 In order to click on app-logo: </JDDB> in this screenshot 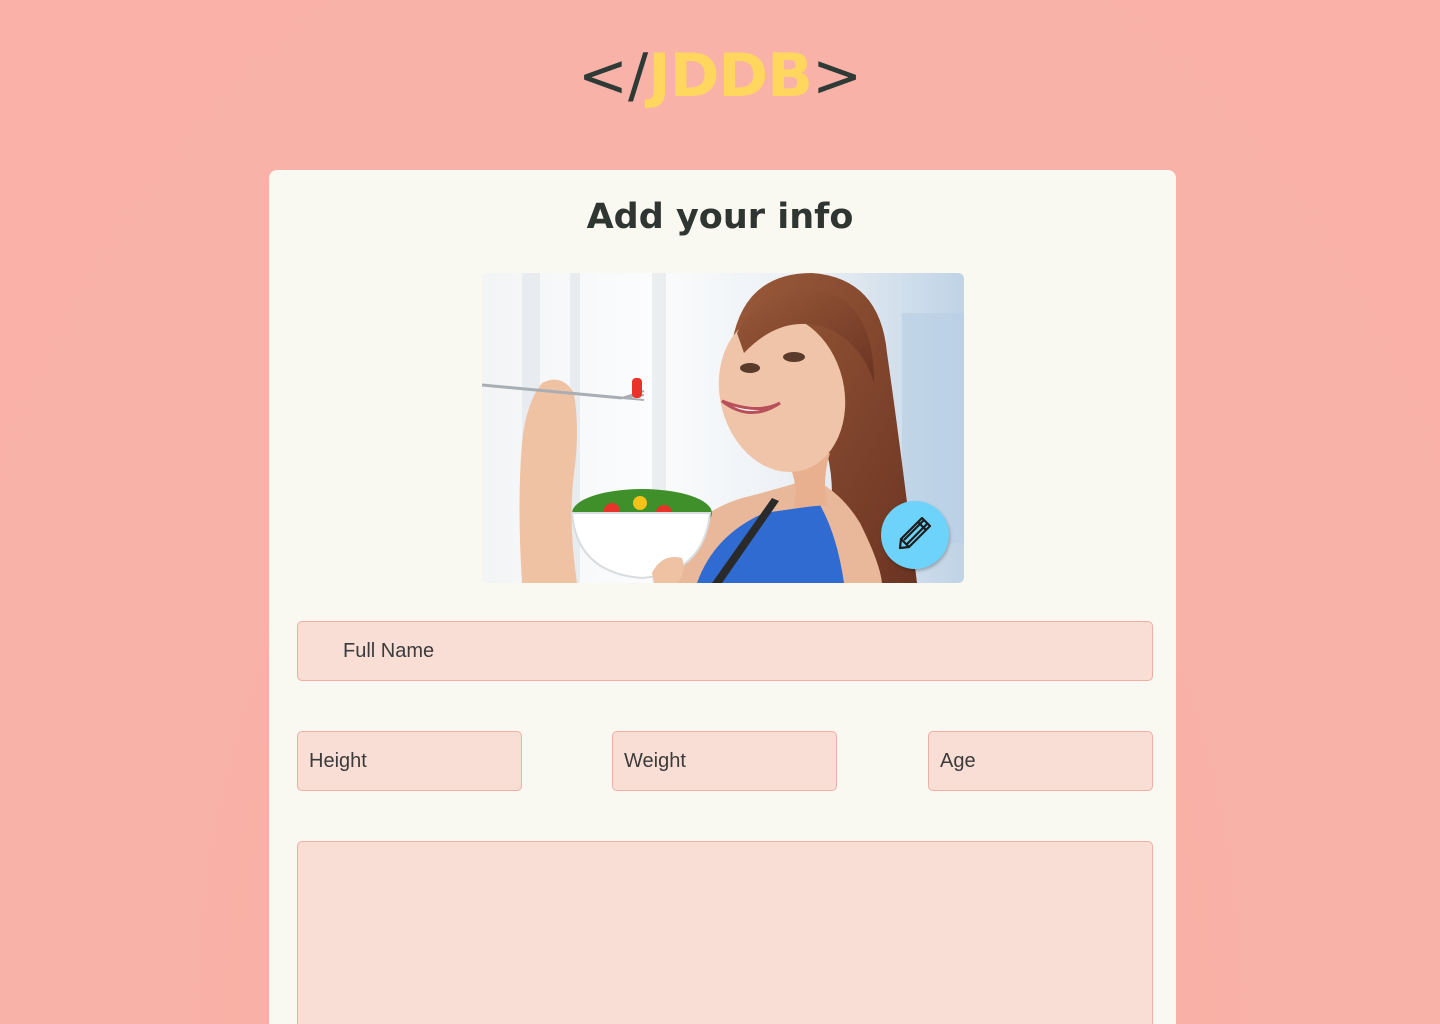, I will do `click(720, 76)`.